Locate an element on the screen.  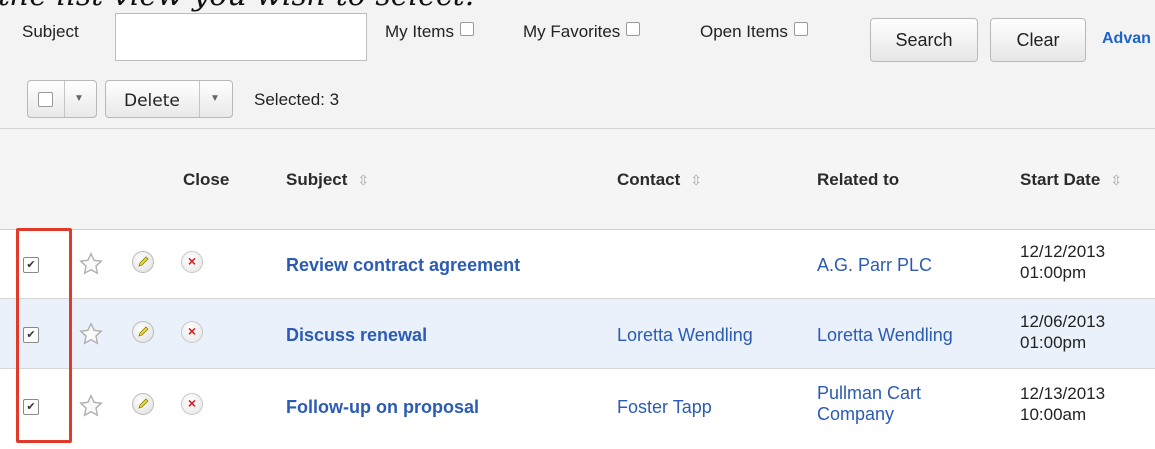
my-favorites-checkbox is located at coordinates (633, 29).